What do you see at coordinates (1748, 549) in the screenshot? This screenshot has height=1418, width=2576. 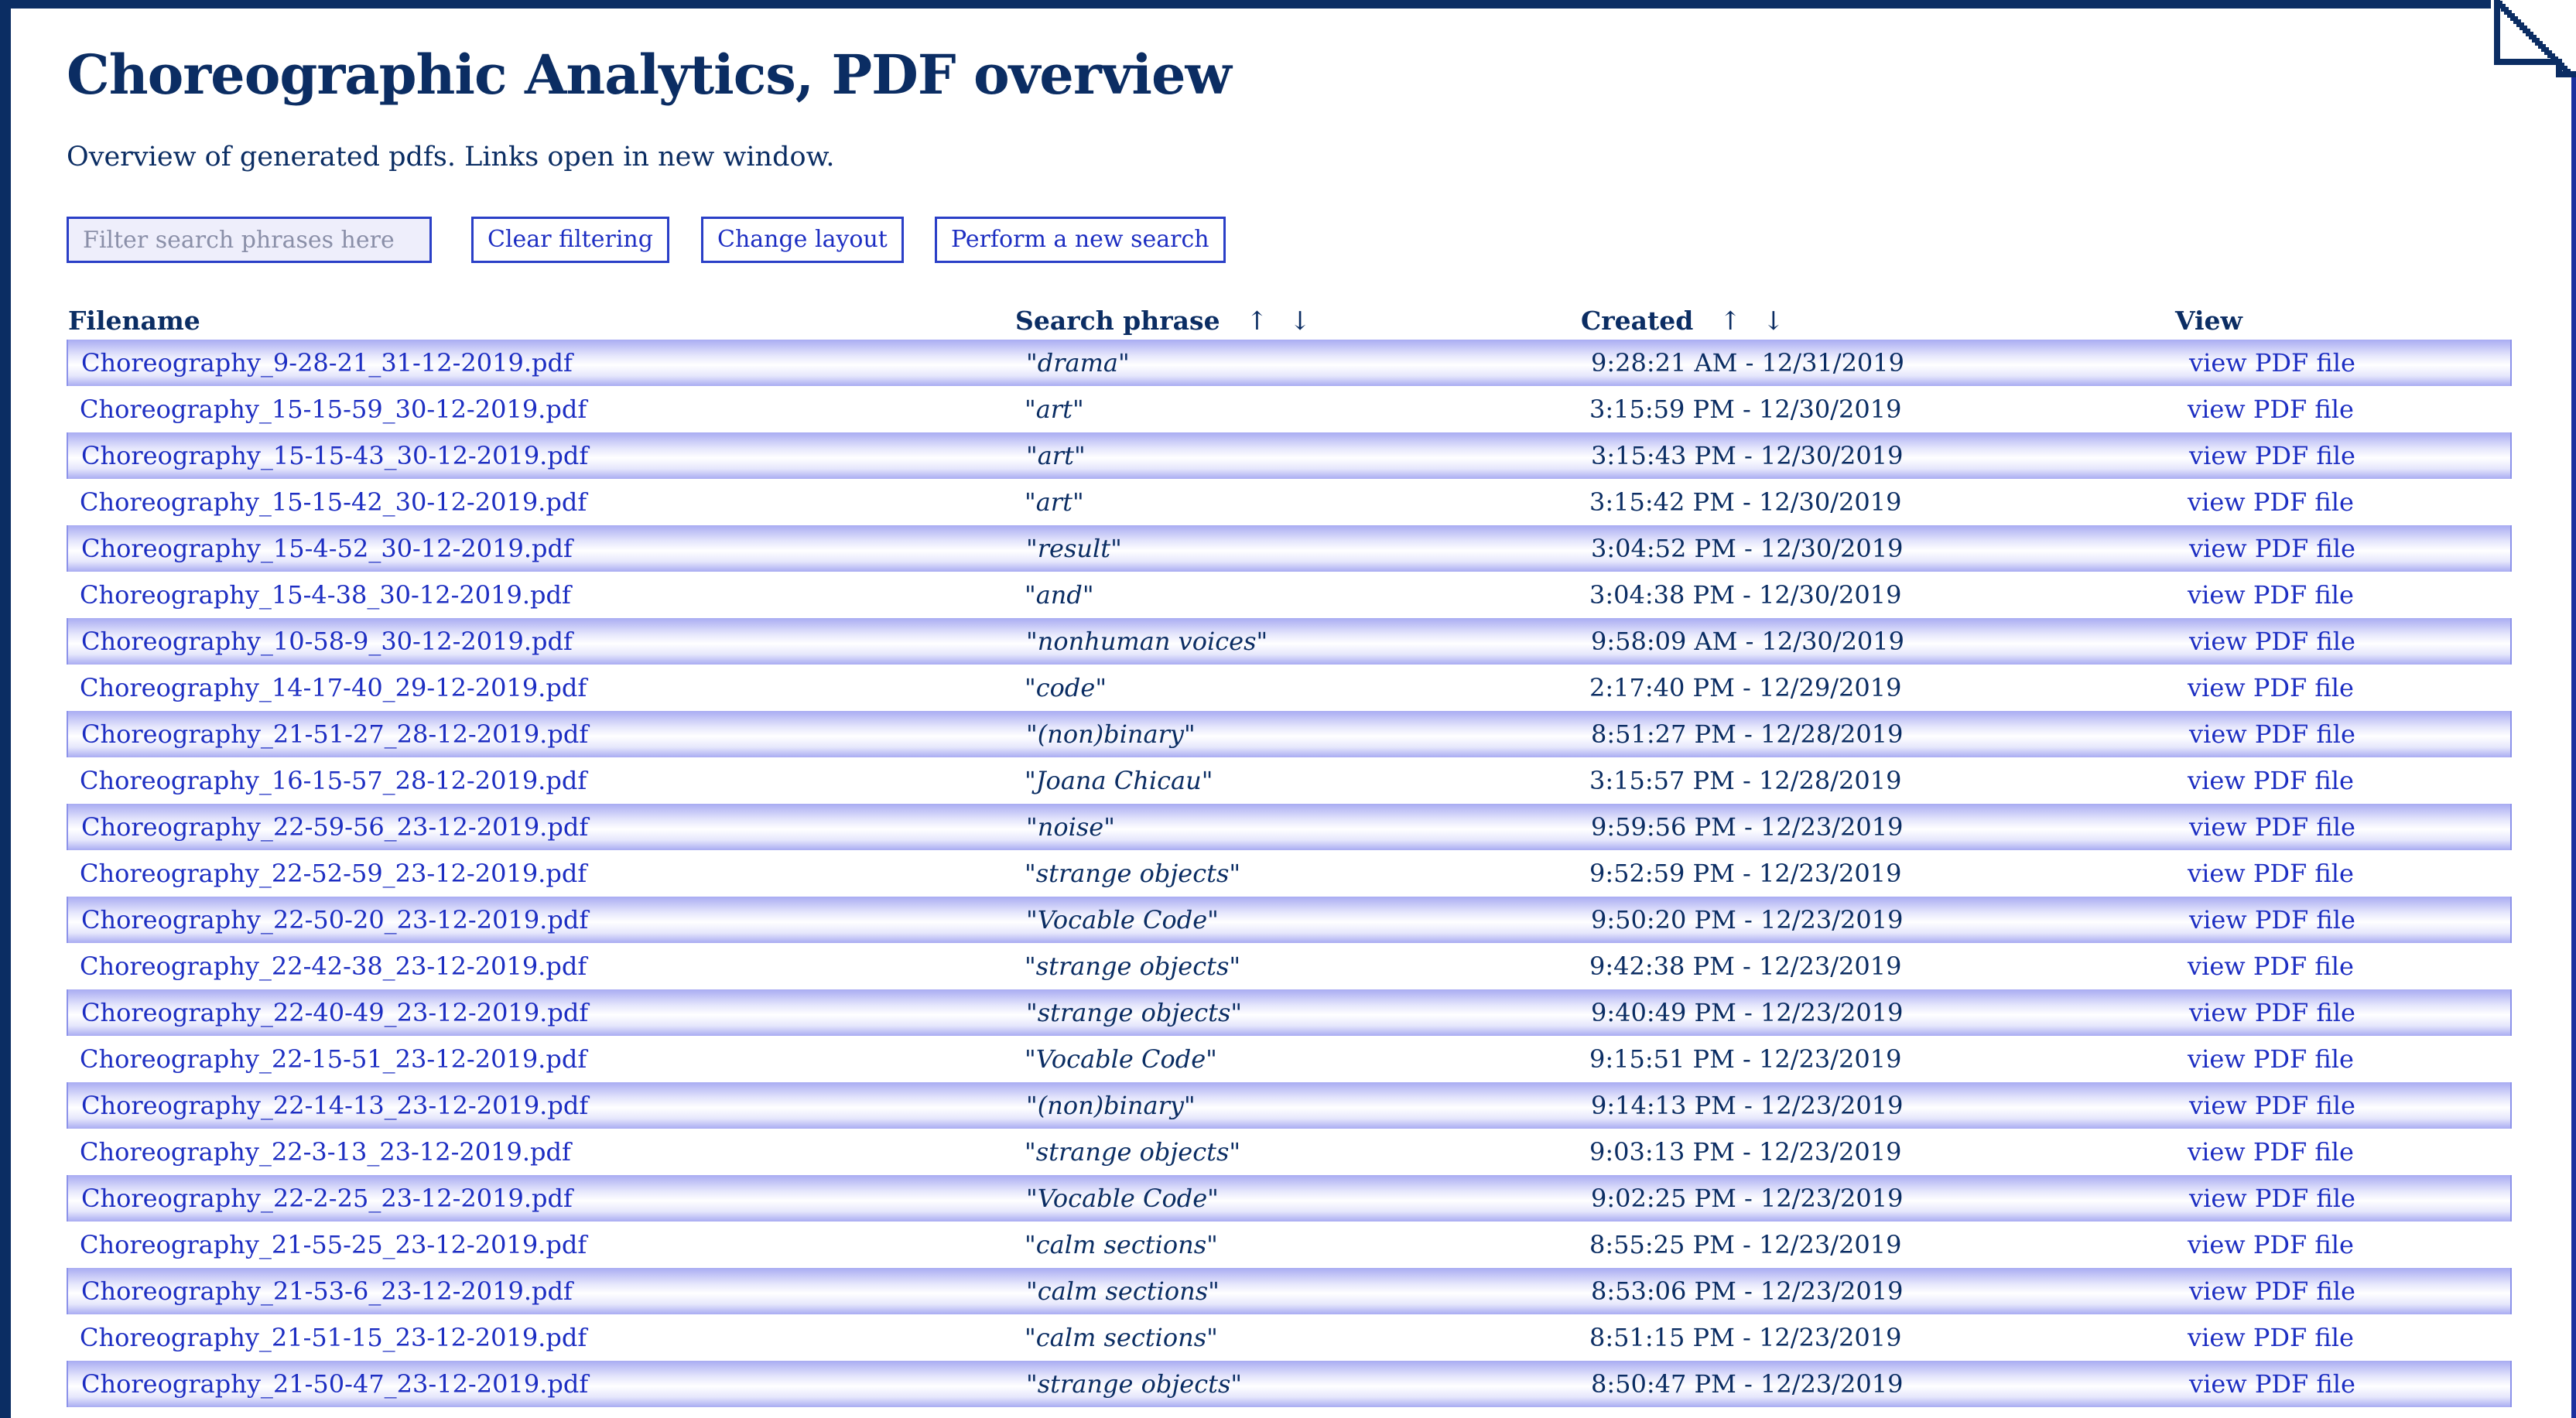 I see `created-cell: 3:04:52 PM - 12/30/2019` at bounding box center [1748, 549].